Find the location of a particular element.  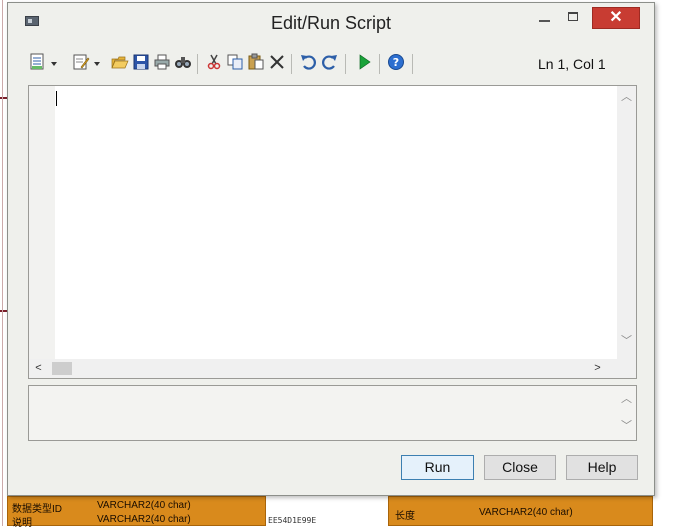

copy-icon is located at coordinates (235, 64).